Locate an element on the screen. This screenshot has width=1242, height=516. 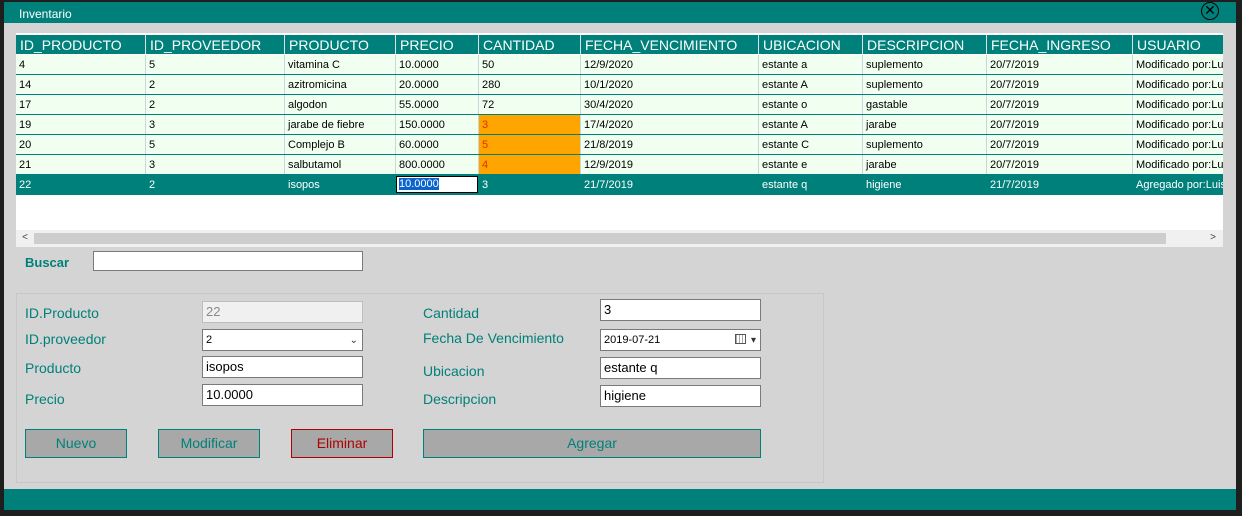
table-cell: 60.0000 is located at coordinates (437, 144).